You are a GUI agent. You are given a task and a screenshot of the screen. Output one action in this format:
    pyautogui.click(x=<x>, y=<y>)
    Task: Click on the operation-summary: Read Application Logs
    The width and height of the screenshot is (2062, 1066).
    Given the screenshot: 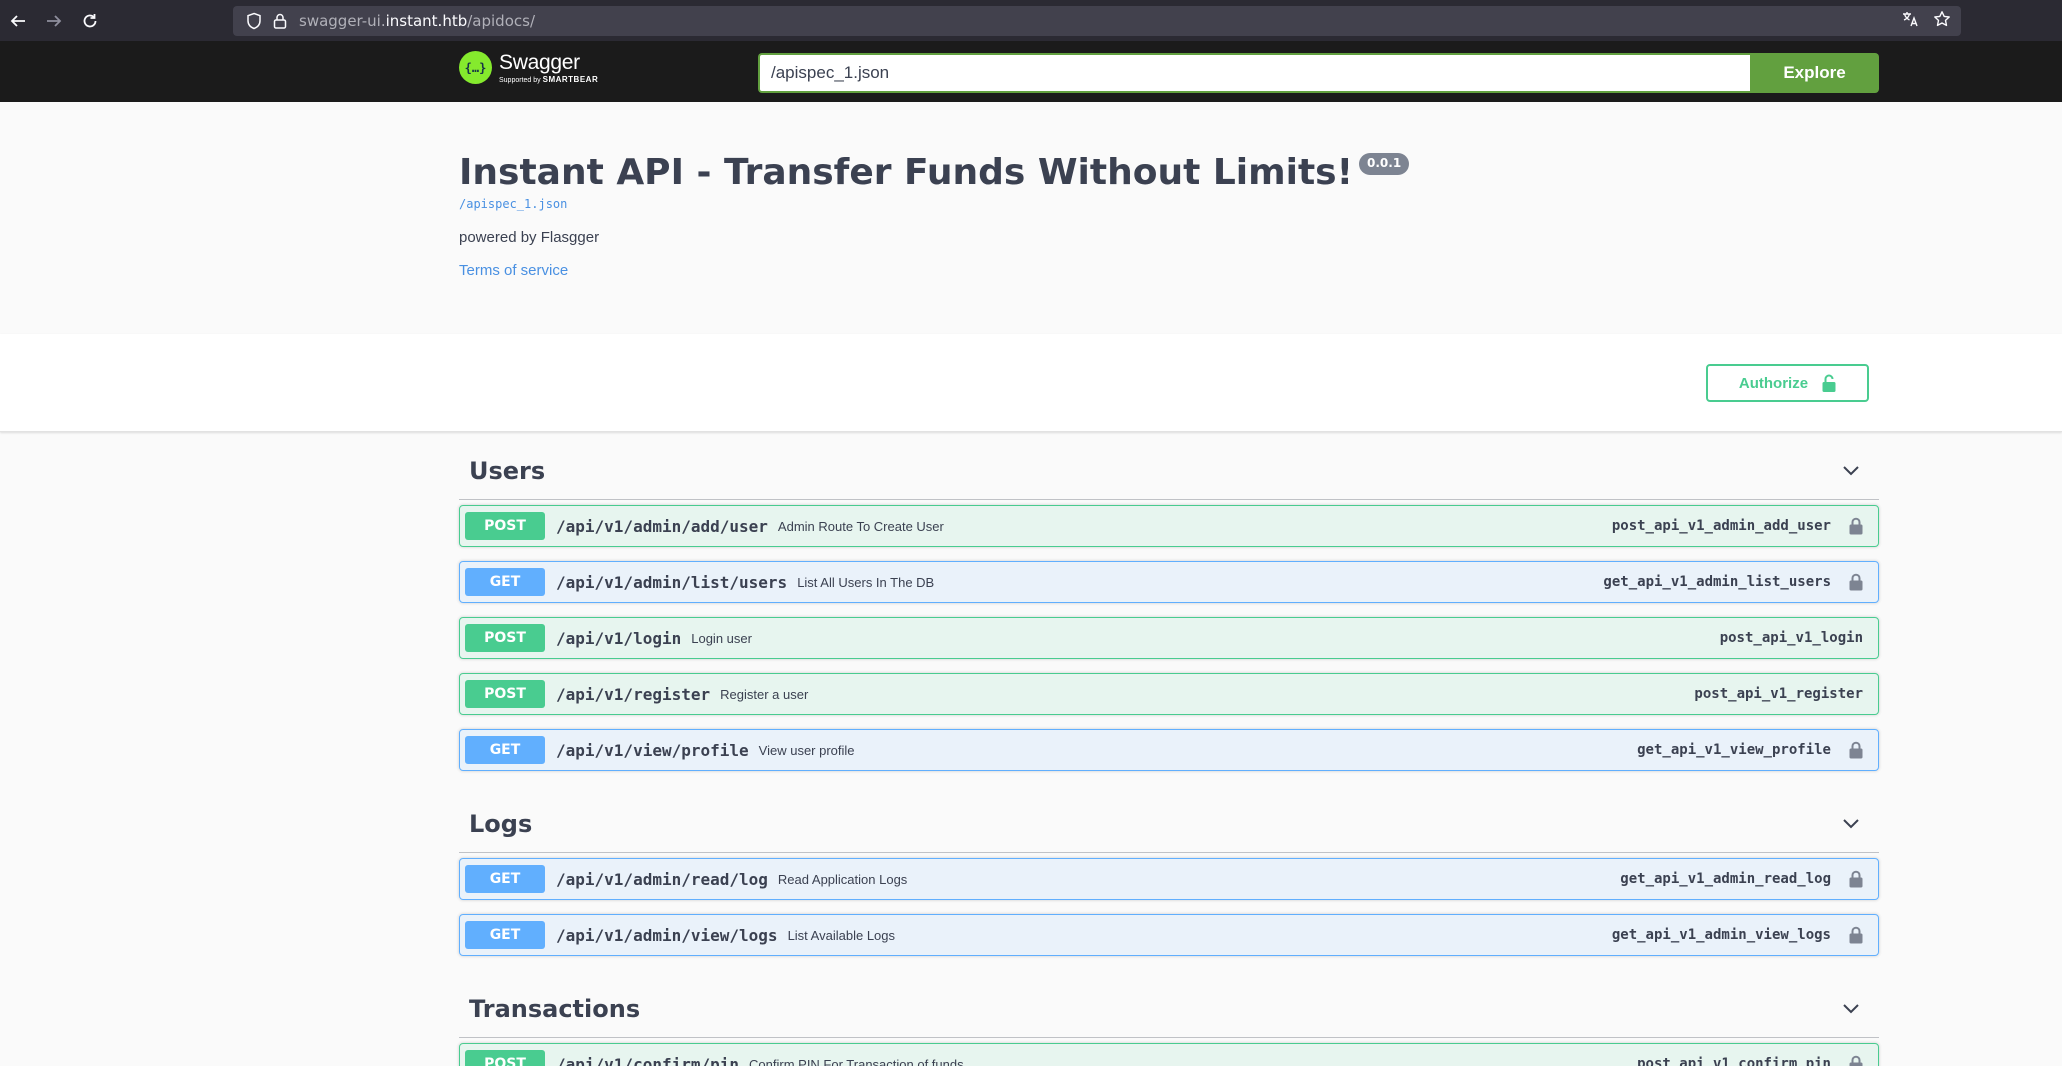 What is the action you would take?
    pyautogui.click(x=842, y=879)
    